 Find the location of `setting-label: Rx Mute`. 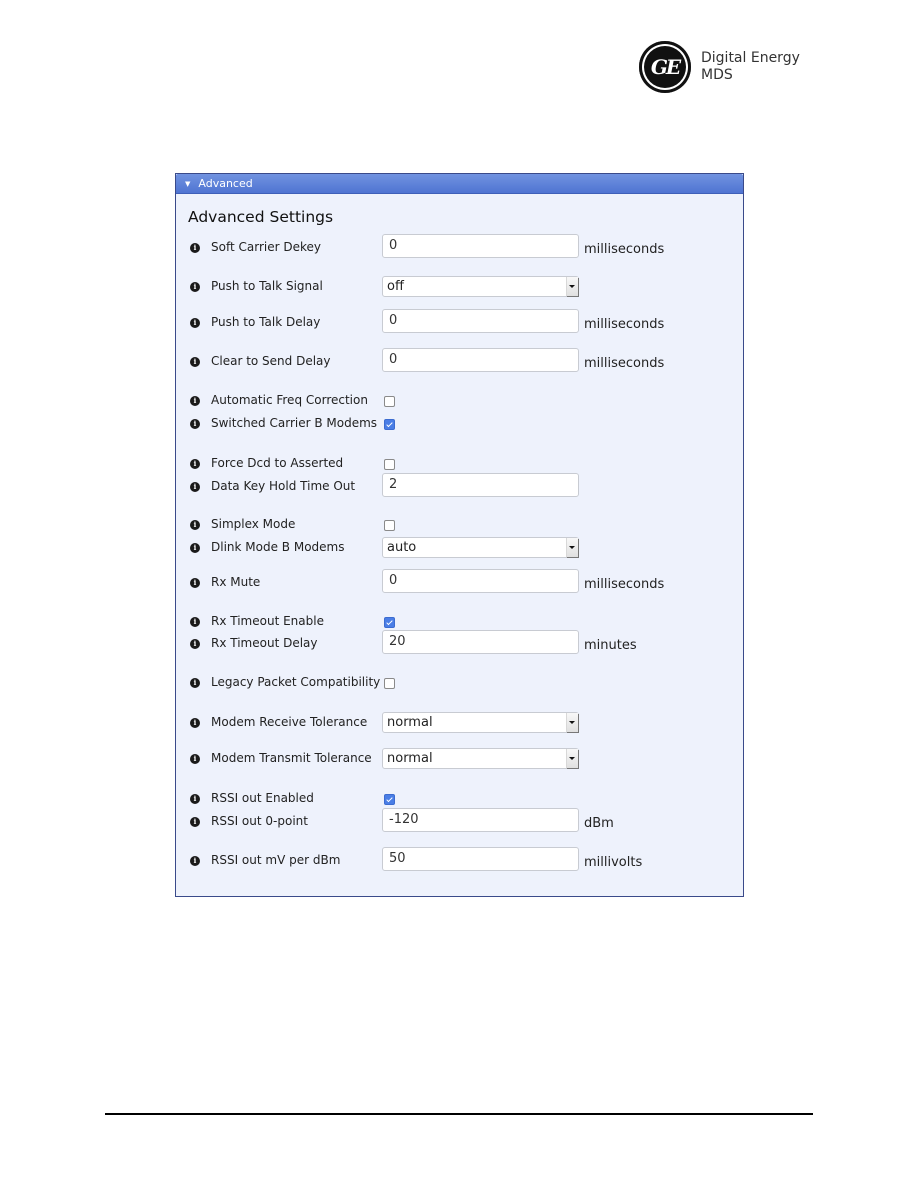

setting-label: Rx Mute is located at coordinates (236, 582).